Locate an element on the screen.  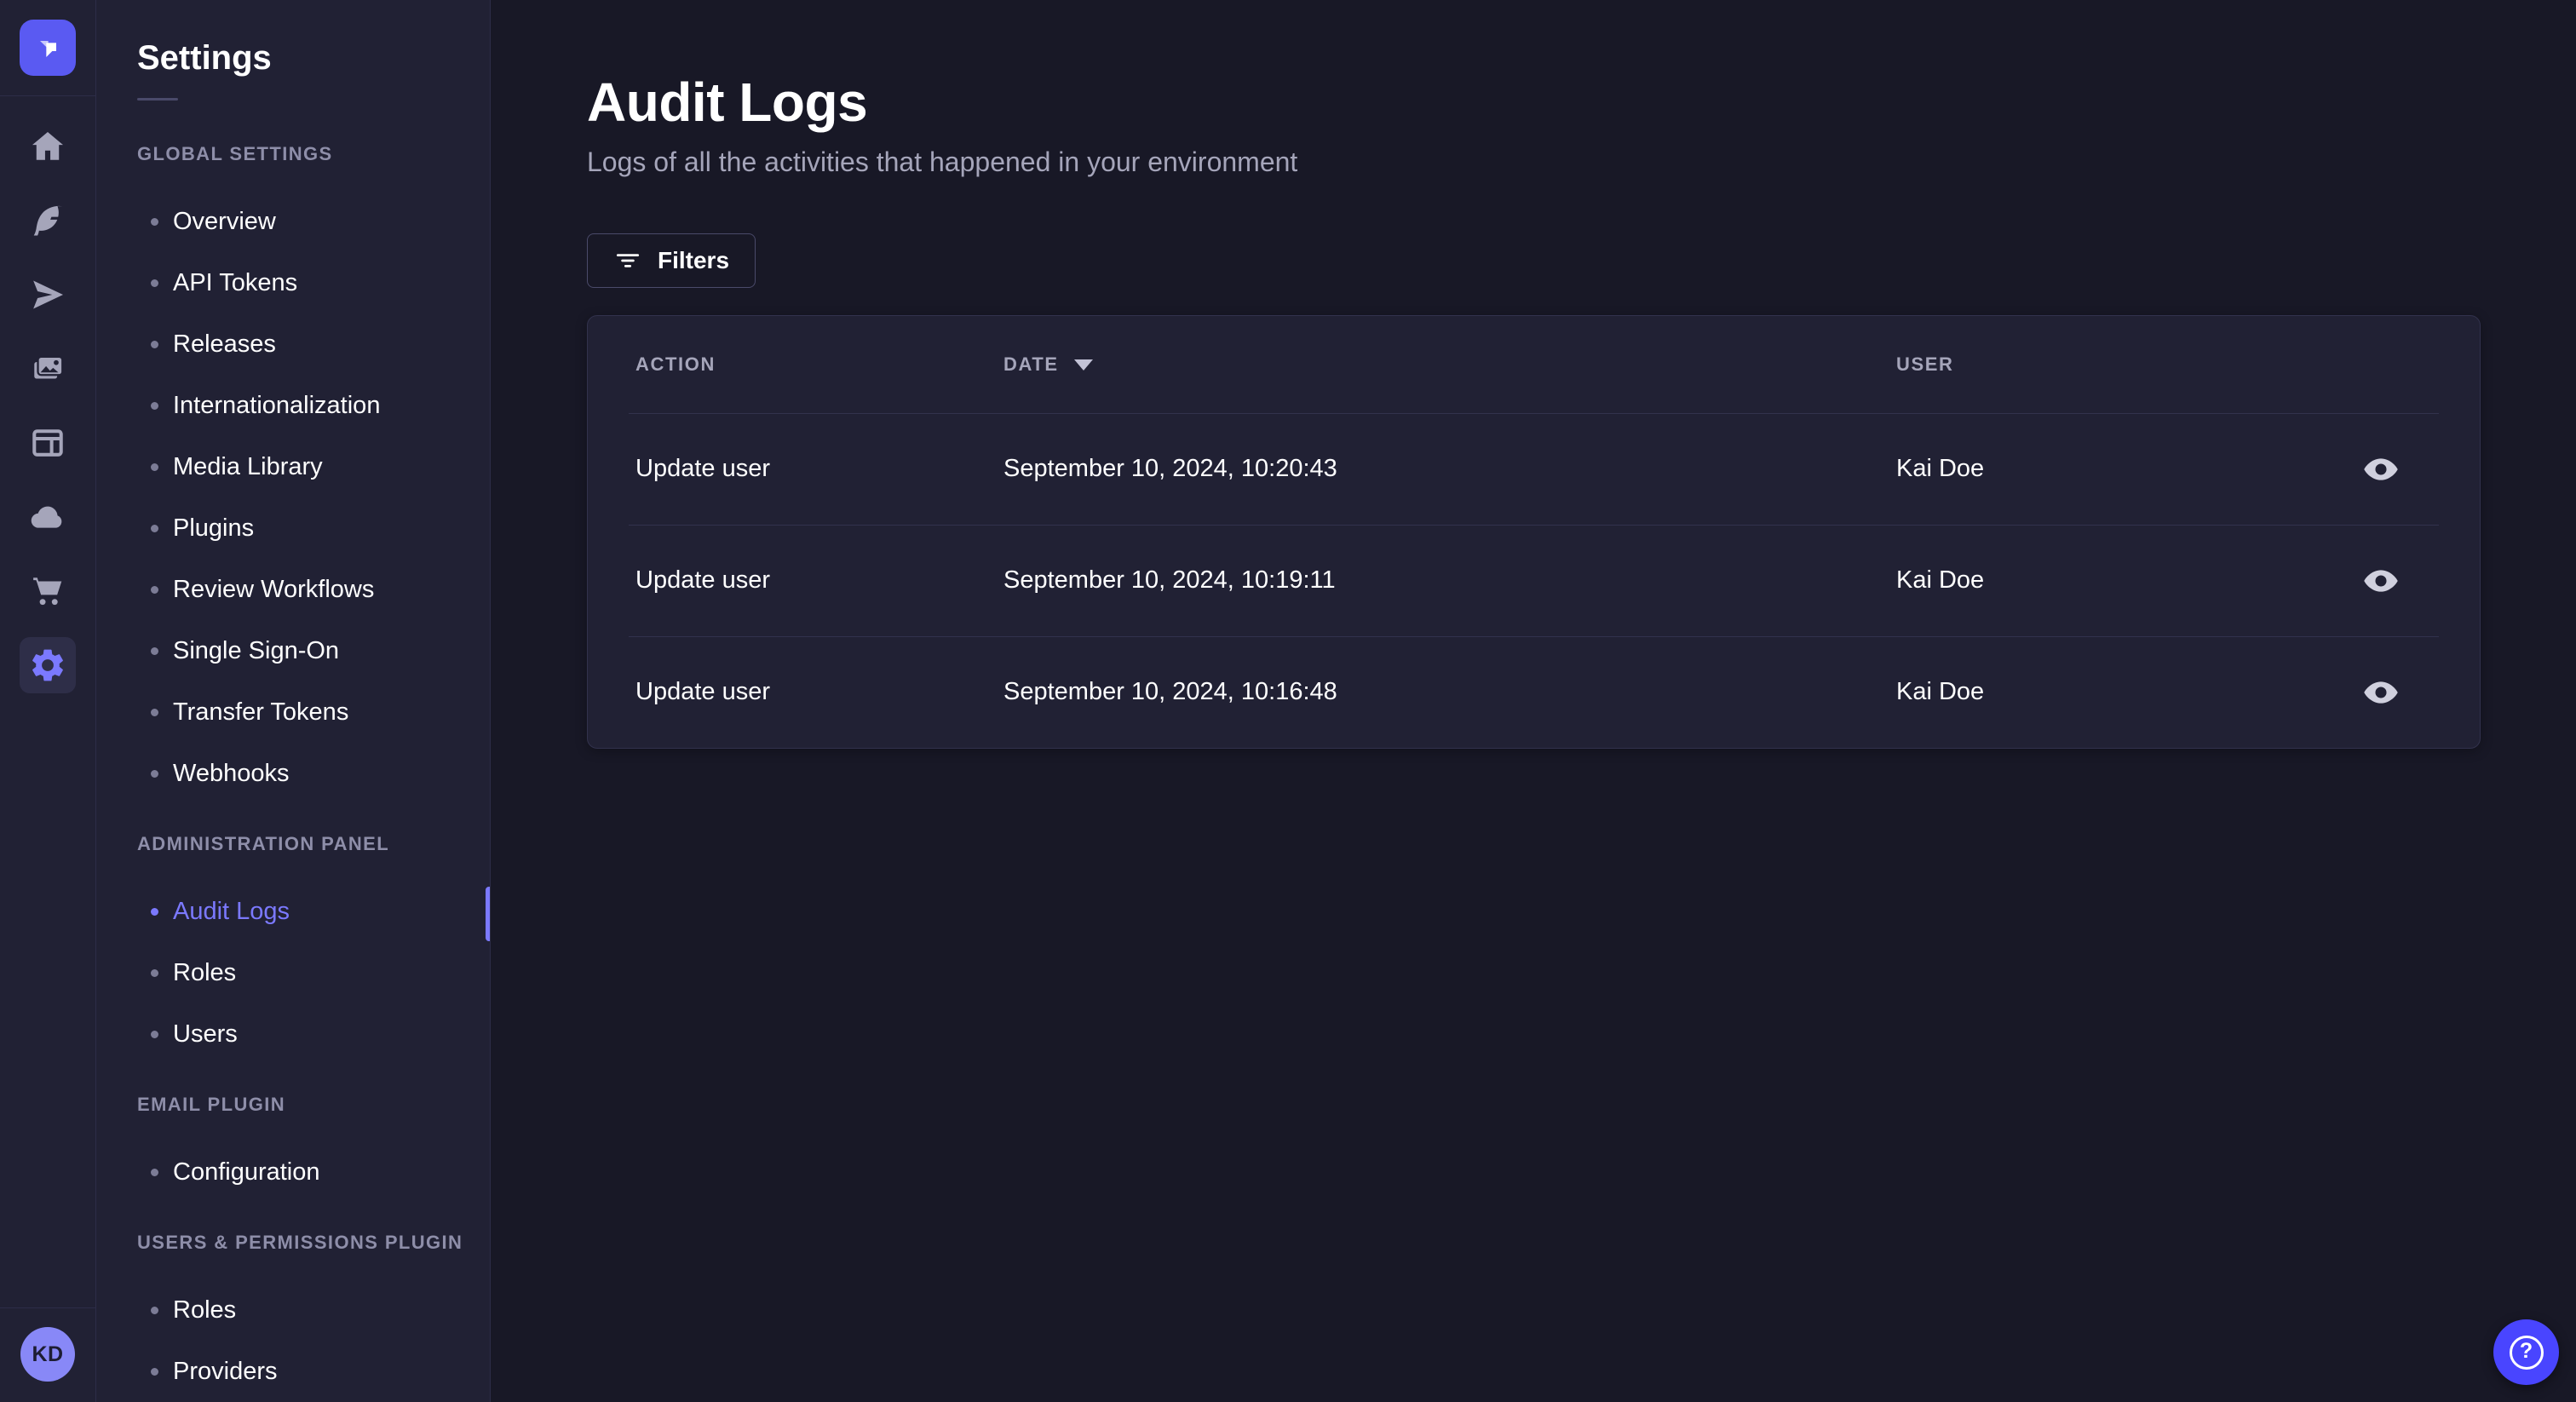
nav-rail-footer: KD is located at coordinates (48, 1354).